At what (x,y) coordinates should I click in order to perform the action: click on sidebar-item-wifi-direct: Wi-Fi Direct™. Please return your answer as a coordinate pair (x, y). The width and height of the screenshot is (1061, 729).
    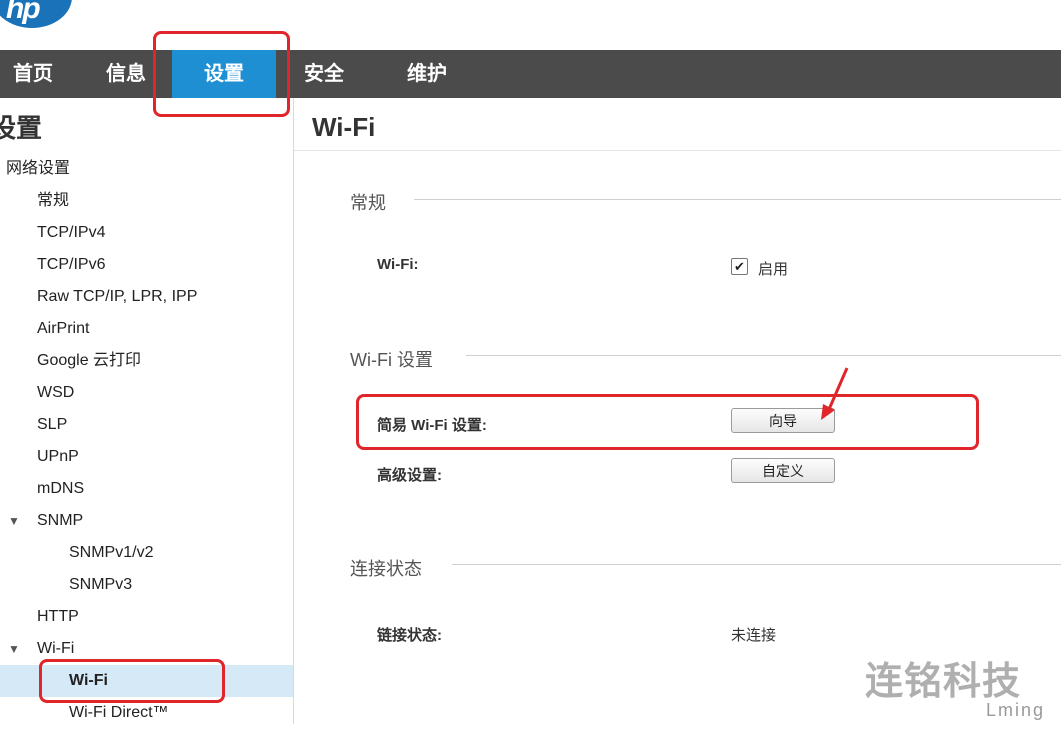
    Looking at the image, I should click on (146, 713).